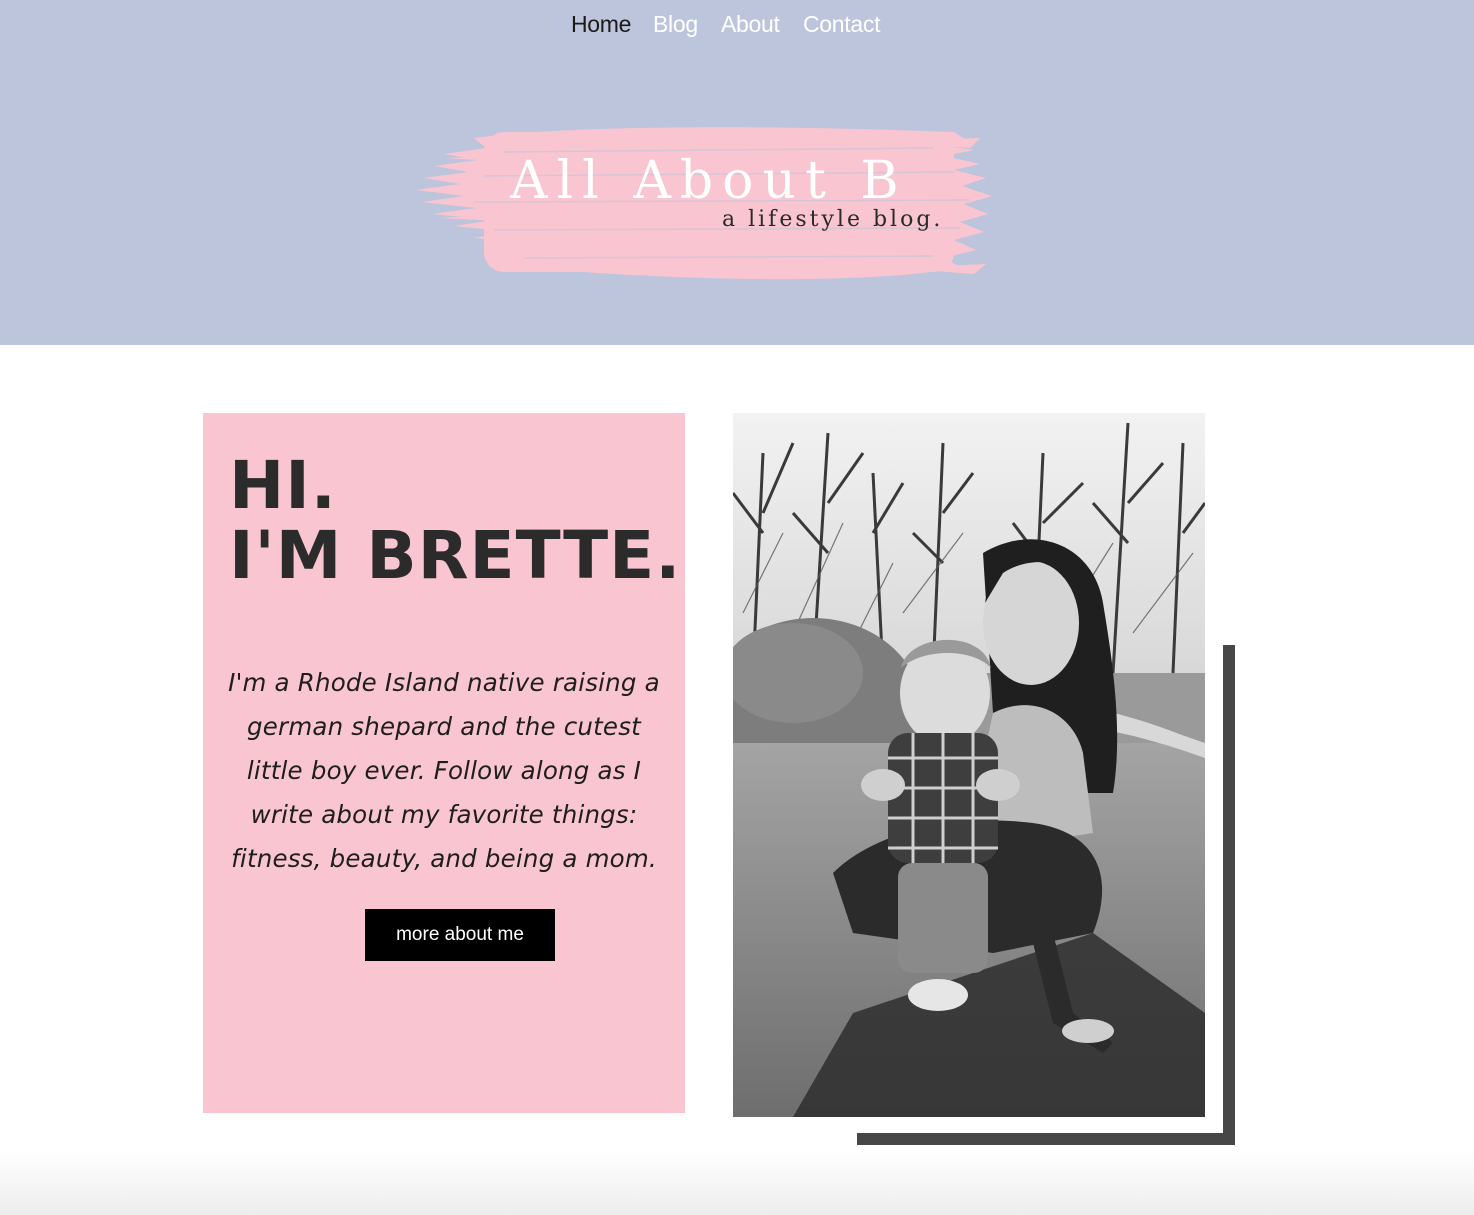 This screenshot has width=1474, height=1215. I want to click on greeting-heading: HI. I'M BRETTE., so click(455, 521).